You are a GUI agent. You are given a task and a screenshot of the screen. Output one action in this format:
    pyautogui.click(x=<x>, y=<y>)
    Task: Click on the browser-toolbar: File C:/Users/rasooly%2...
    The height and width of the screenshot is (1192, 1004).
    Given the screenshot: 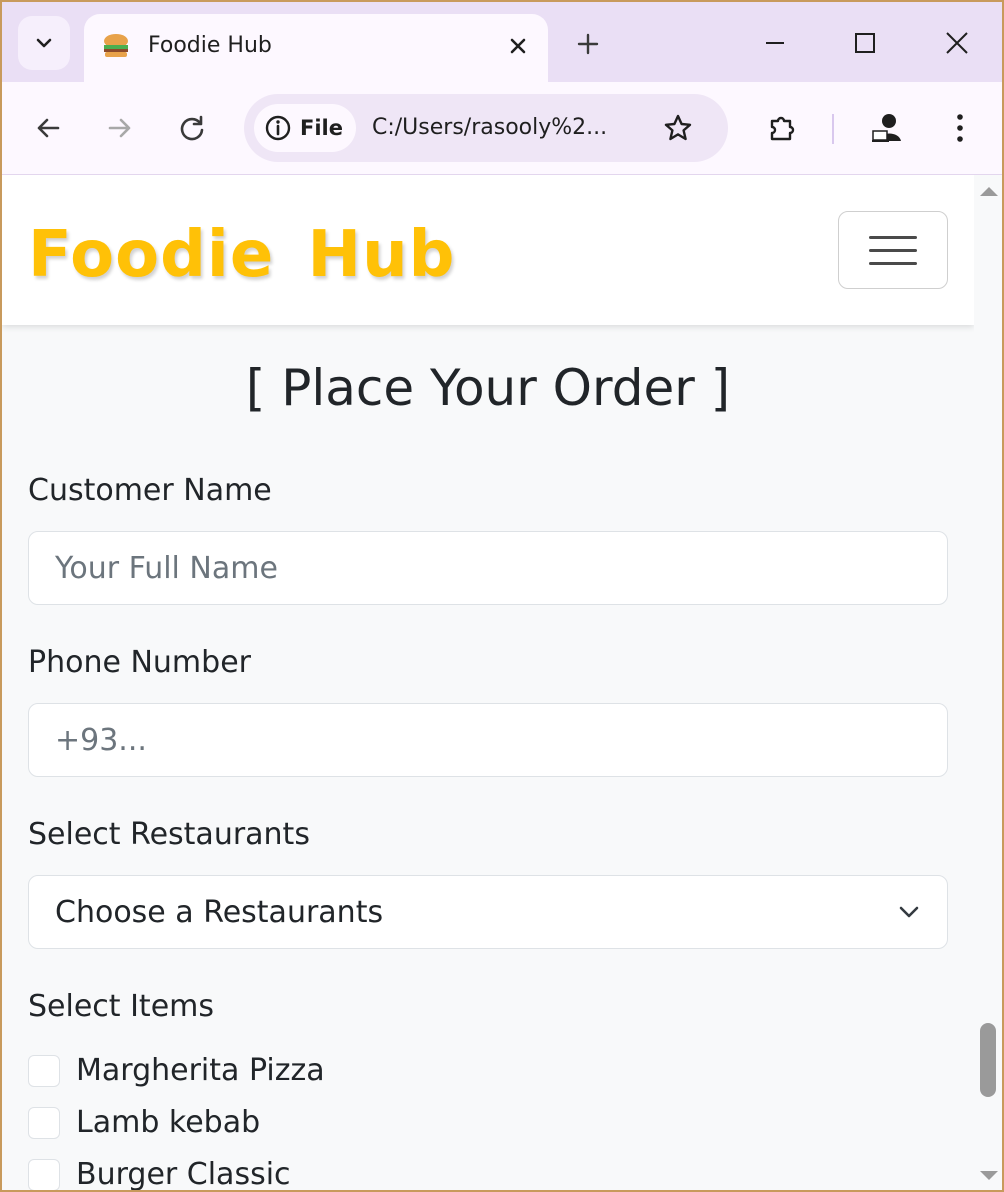 What is the action you would take?
    pyautogui.click(x=502, y=128)
    